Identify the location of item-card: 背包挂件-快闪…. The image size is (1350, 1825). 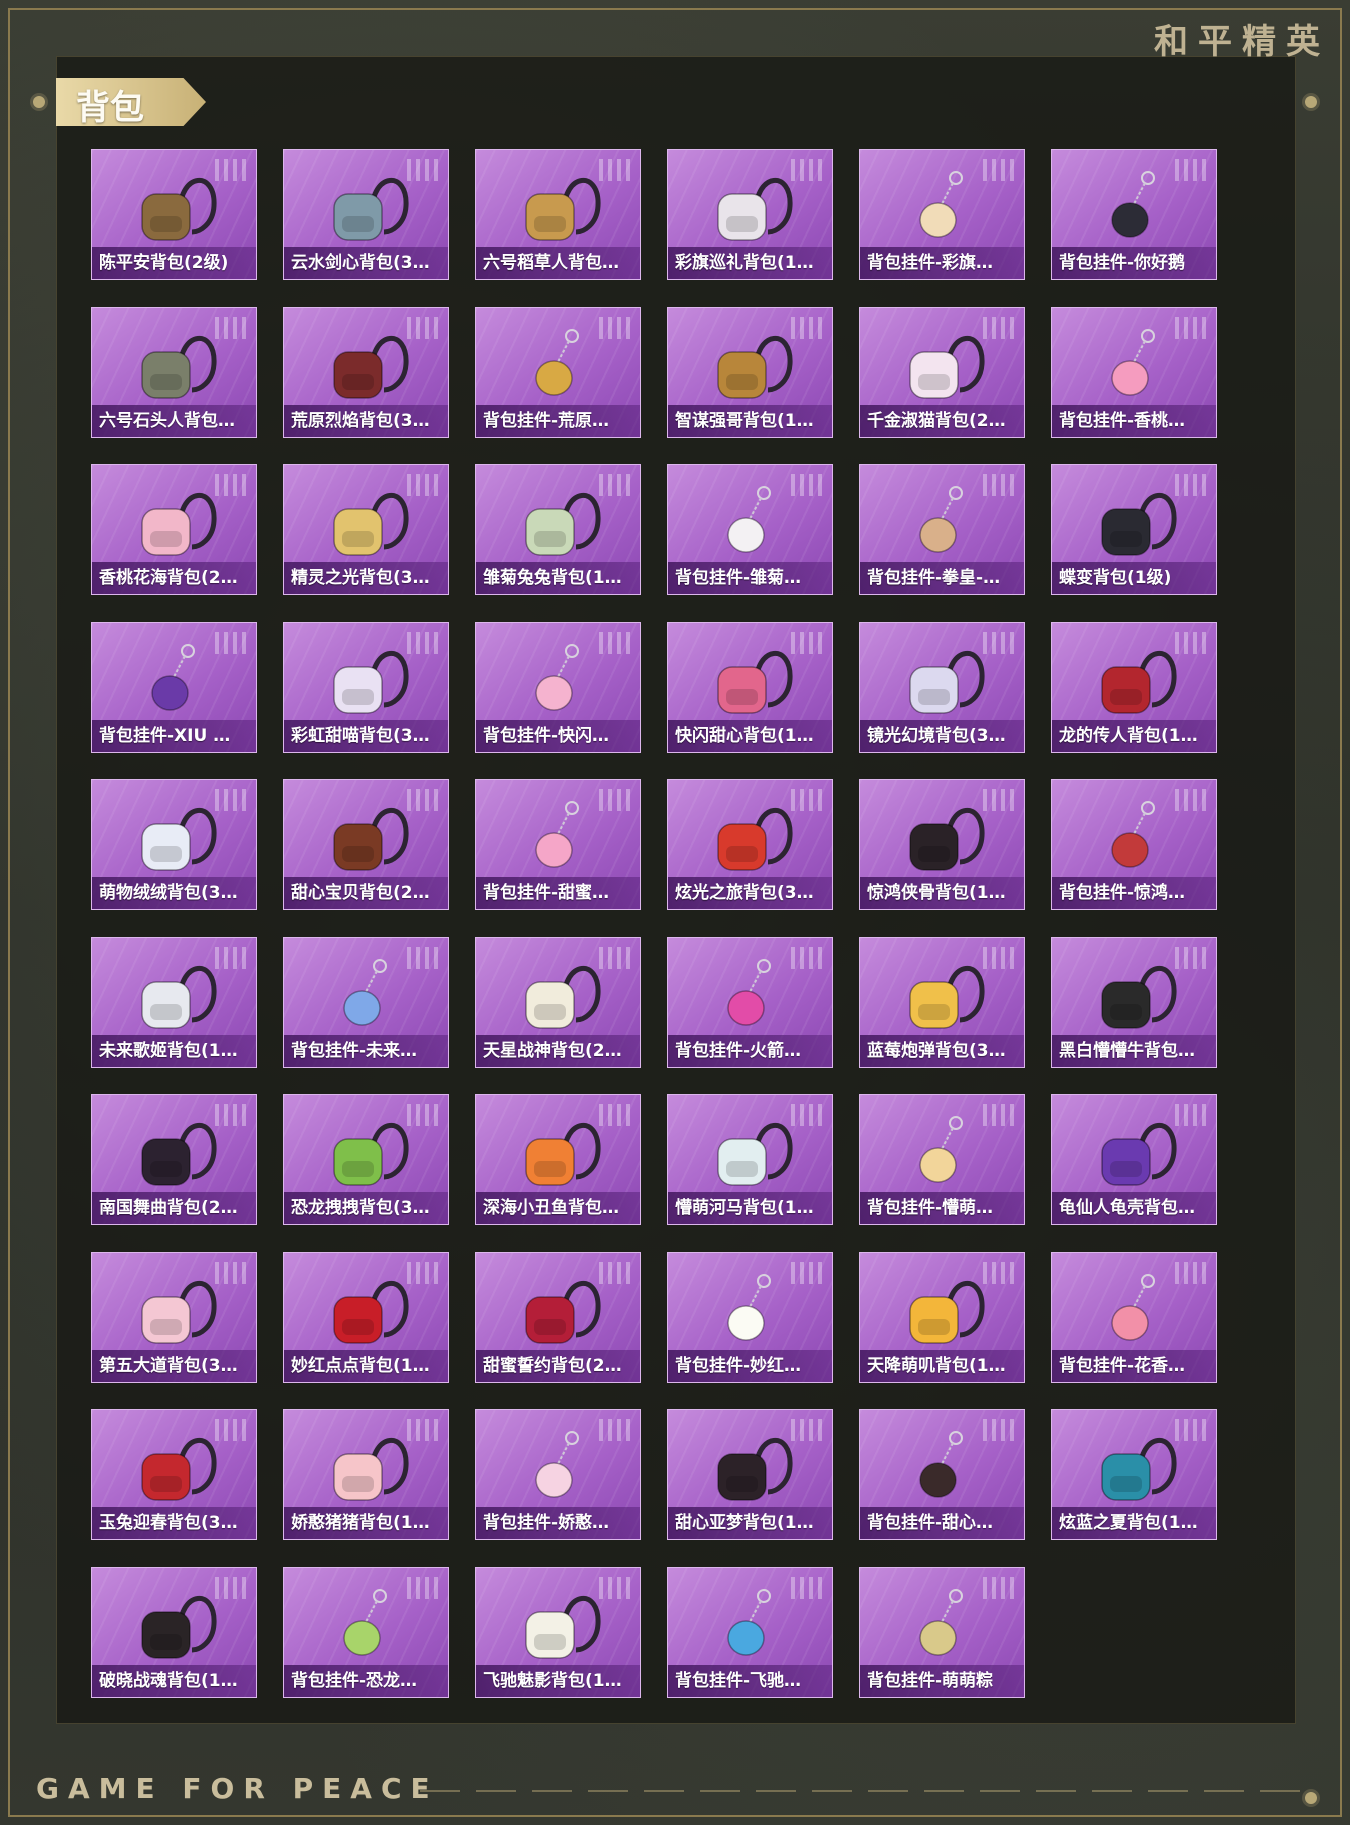
(558, 687).